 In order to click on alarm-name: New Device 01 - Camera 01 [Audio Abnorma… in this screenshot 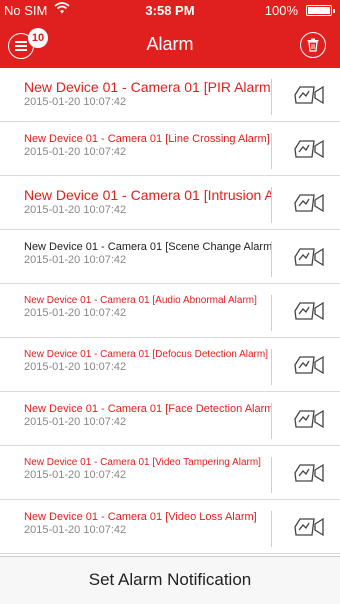, I will do `click(140, 300)`.